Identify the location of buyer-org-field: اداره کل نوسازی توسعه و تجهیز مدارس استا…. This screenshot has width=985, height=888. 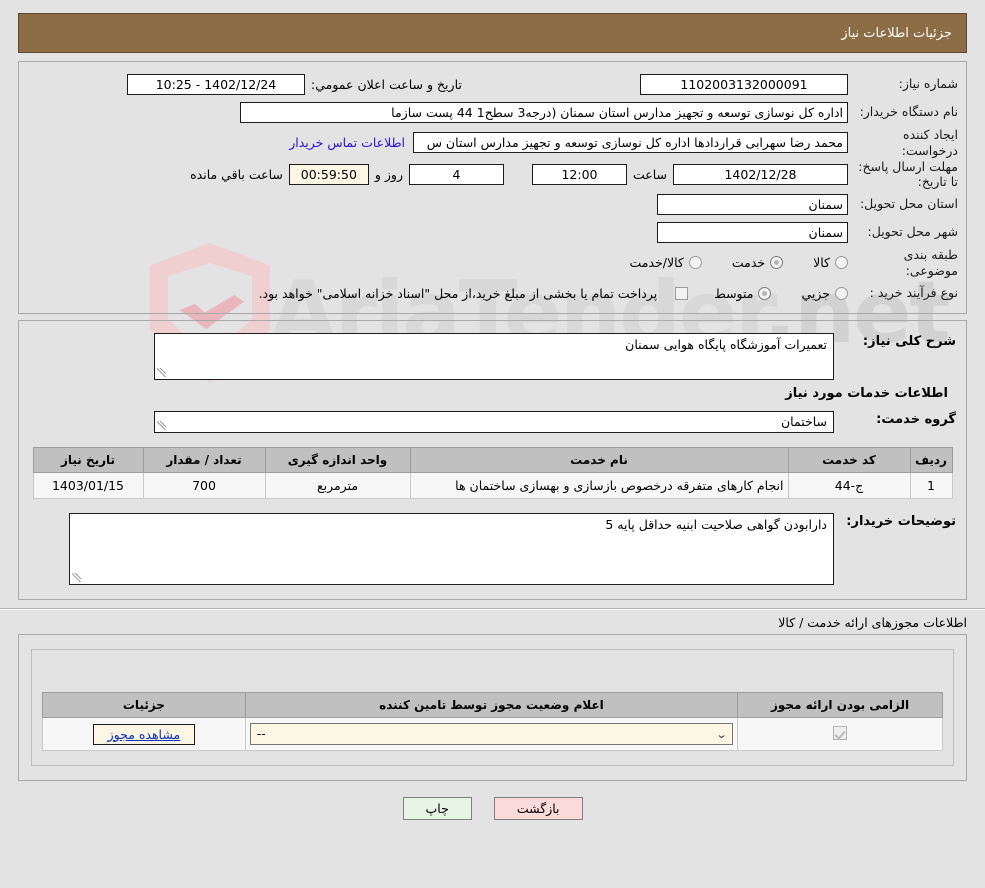
(544, 112).